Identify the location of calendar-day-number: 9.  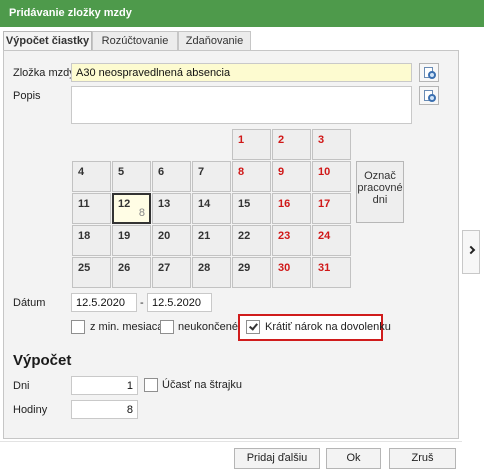
(281, 172).